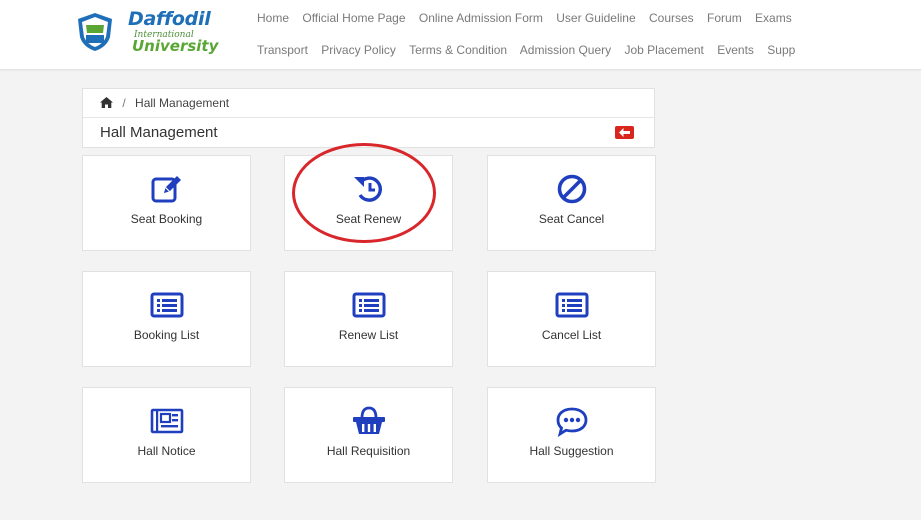  Describe the element at coordinates (182, 103) in the screenshot. I see `breadcrumb-current: Hall Management` at that location.